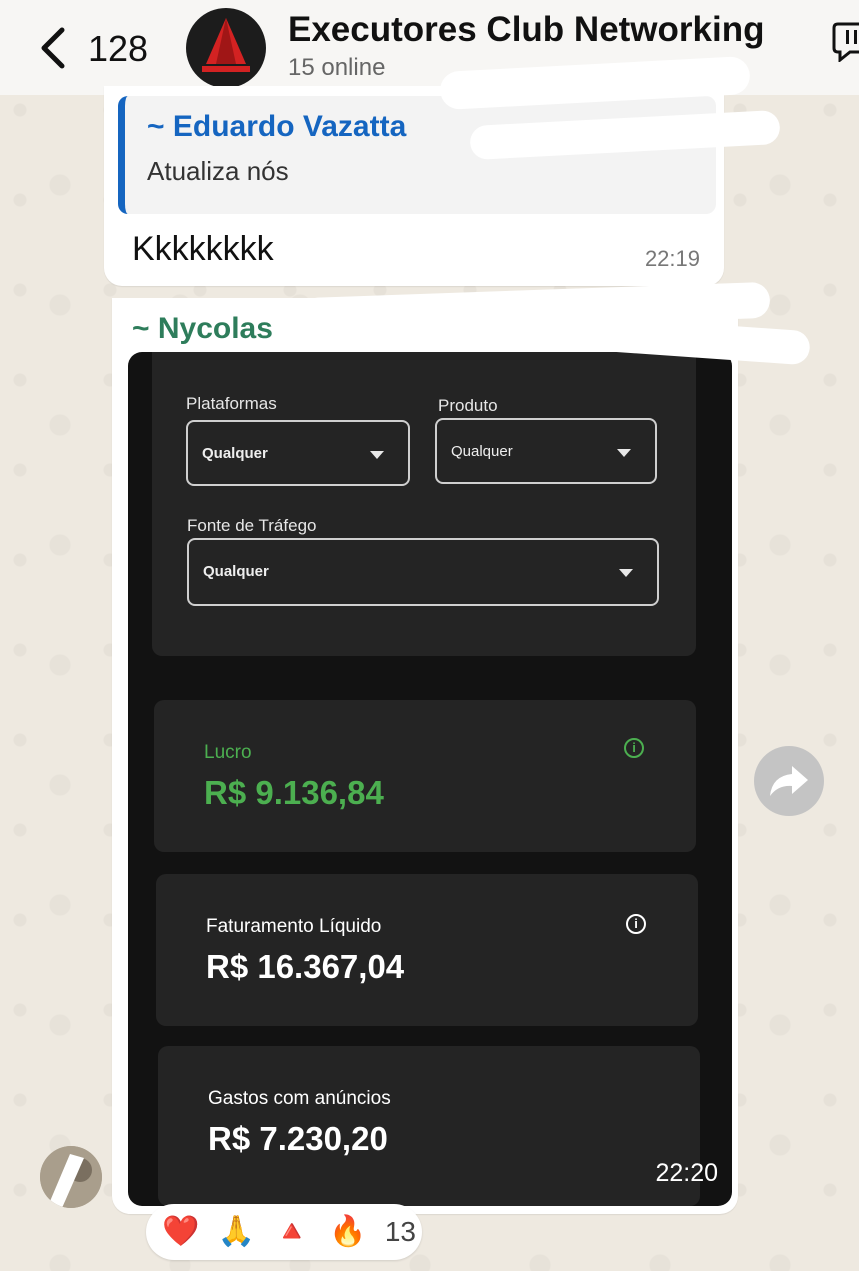 This screenshot has height=1271, width=859. Describe the element at coordinates (294, 926) in the screenshot. I see `metric-label: Faturamento Líquido` at that location.